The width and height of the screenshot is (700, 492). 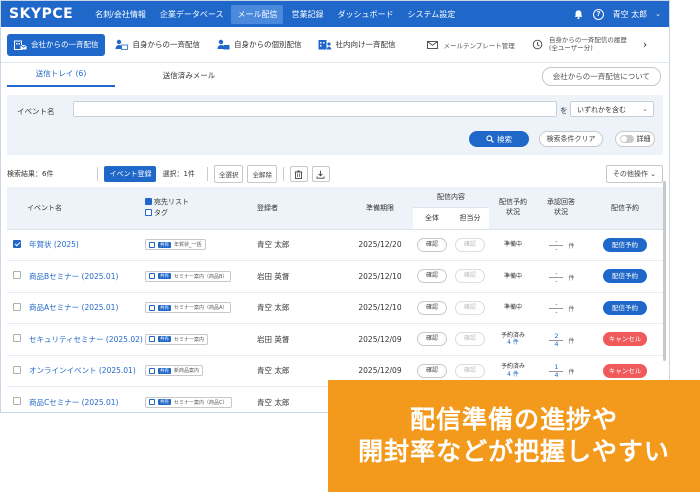 What do you see at coordinates (513, 211) in the screenshot?
I see `header-schedule-status-2: 状況` at bounding box center [513, 211].